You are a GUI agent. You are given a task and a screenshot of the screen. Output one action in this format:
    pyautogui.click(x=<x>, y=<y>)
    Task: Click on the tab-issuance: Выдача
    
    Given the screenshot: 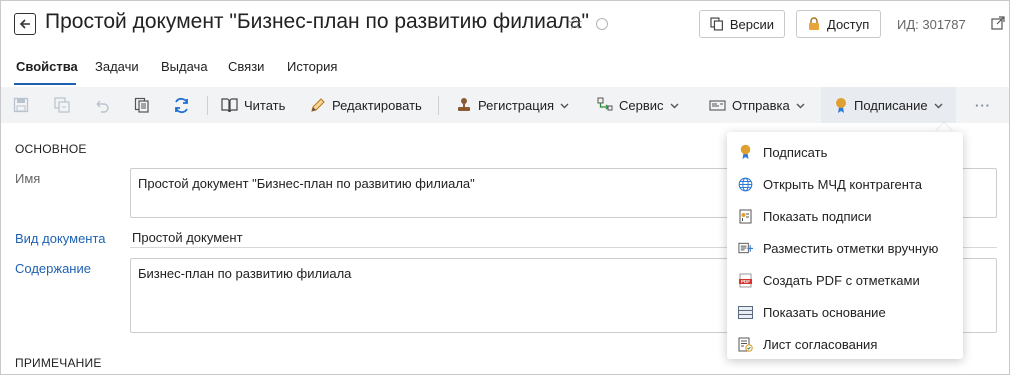 What is the action you would take?
    pyautogui.click(x=184, y=66)
    